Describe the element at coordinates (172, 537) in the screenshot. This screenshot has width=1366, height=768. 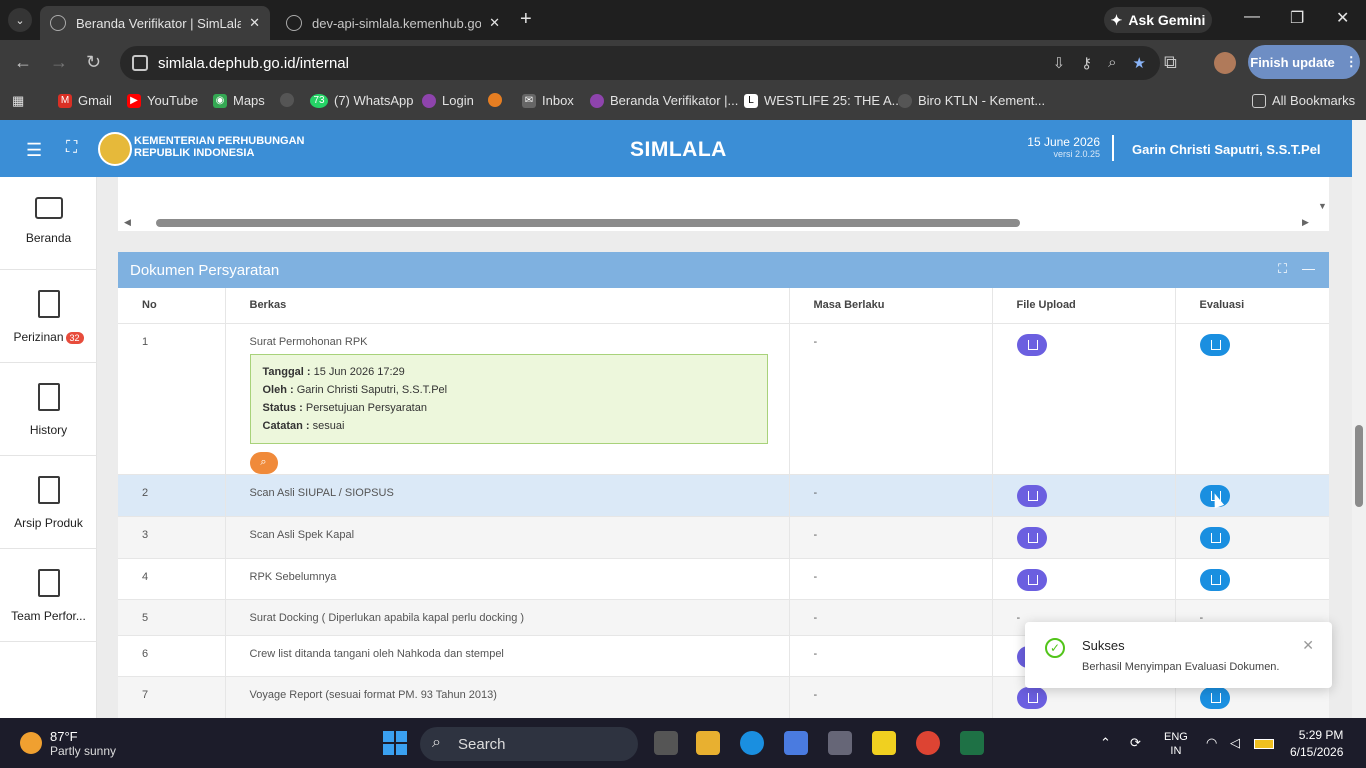
I see `row-number: 3` at that location.